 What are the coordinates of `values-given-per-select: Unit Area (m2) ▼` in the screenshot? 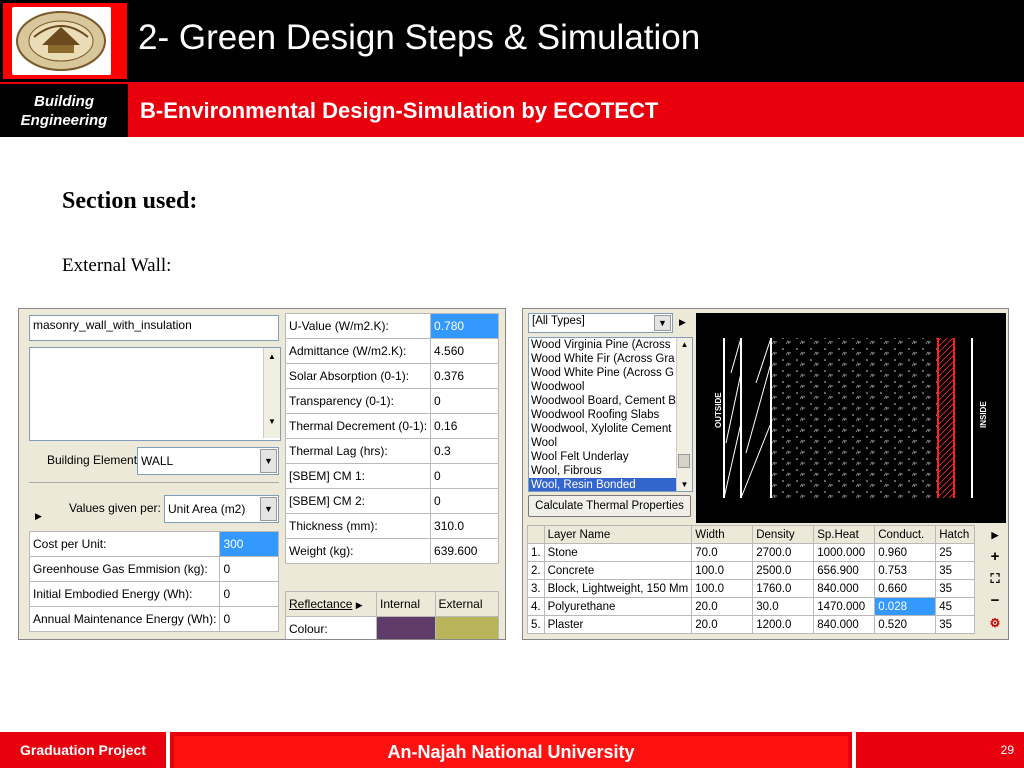 It's located at (221, 509).